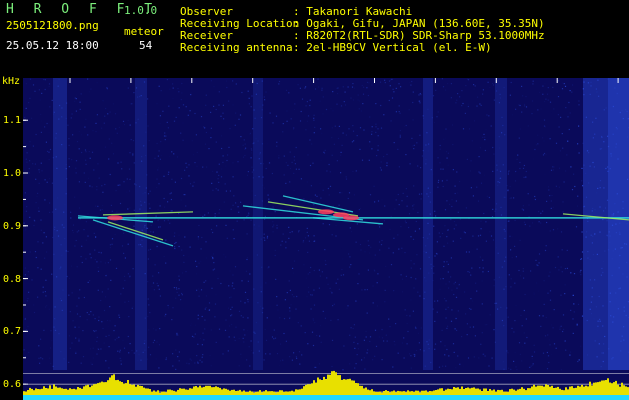 The height and width of the screenshot is (400, 629). I want to click on y-tick-label: 0.9, so click(12, 226).